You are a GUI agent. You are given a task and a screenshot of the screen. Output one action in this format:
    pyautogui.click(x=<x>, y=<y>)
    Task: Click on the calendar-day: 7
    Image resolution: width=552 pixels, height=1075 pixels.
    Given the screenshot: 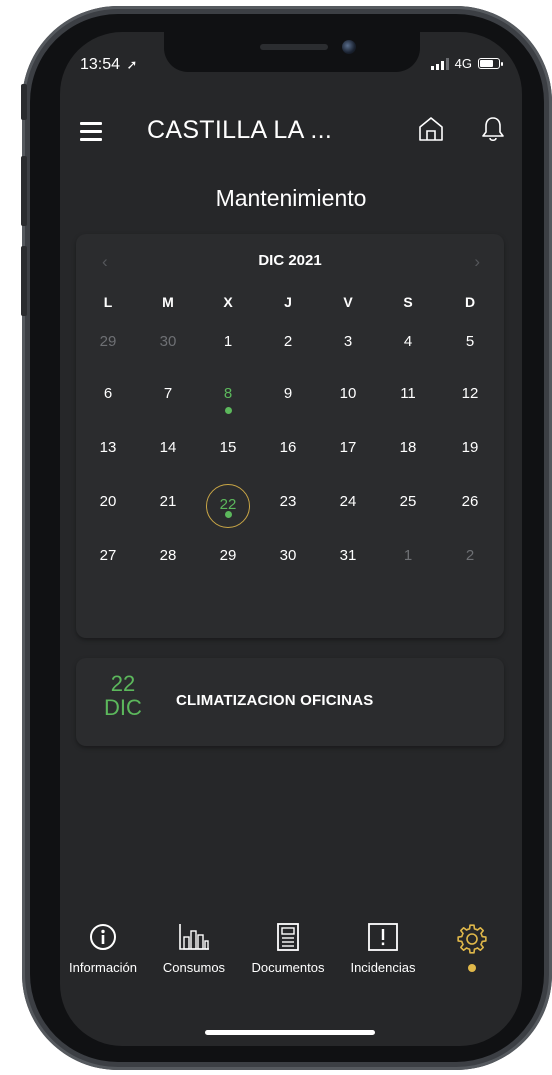 What is the action you would take?
    pyautogui.click(x=168, y=404)
    